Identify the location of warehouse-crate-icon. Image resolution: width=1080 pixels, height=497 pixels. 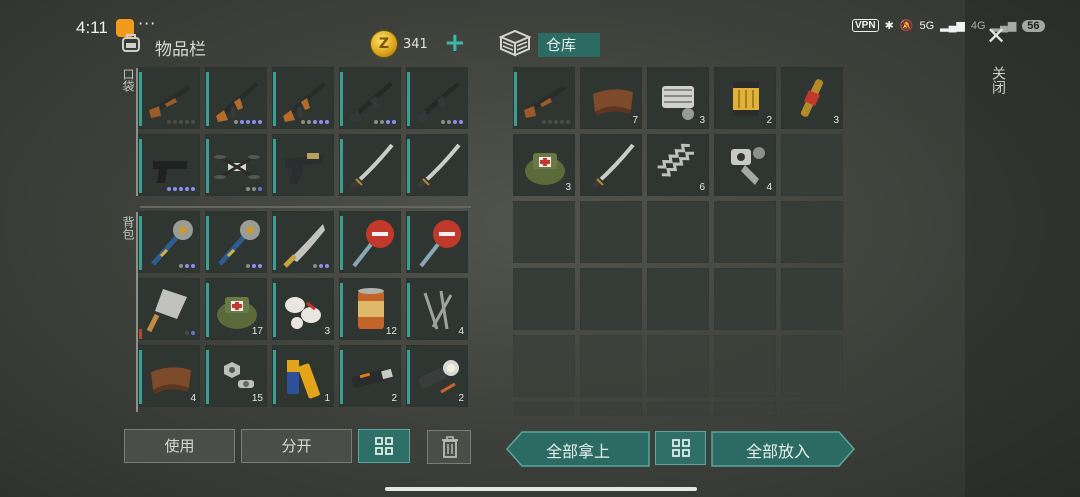
(515, 43).